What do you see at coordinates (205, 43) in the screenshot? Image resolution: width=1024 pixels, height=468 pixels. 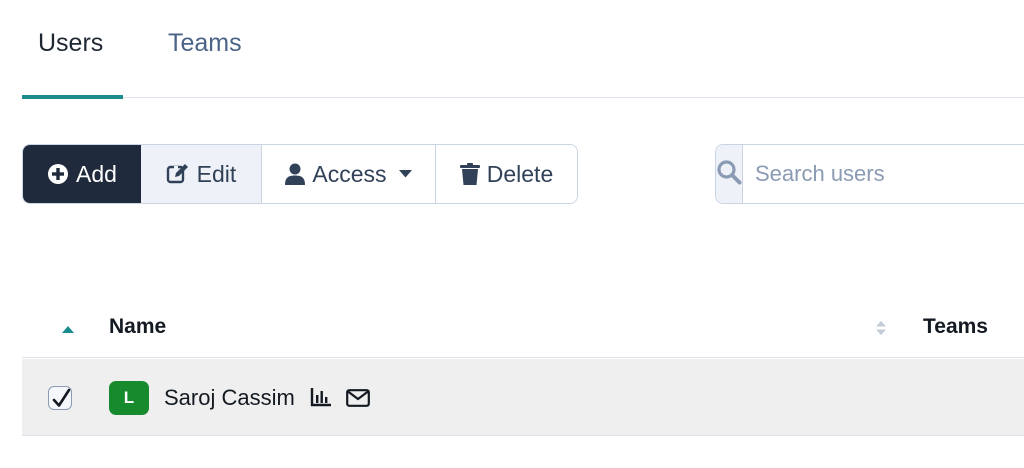 I see `tab-teams: Teams` at bounding box center [205, 43].